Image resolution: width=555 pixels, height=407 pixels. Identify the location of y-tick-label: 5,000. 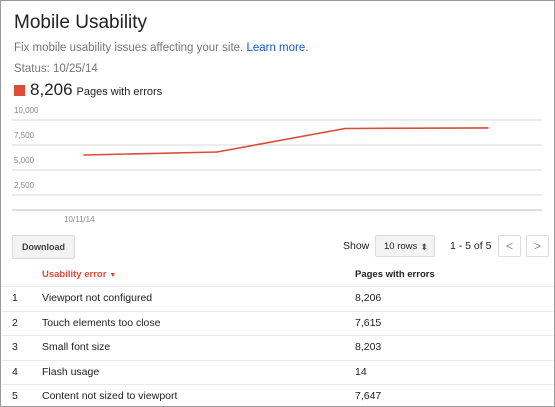
(24, 160).